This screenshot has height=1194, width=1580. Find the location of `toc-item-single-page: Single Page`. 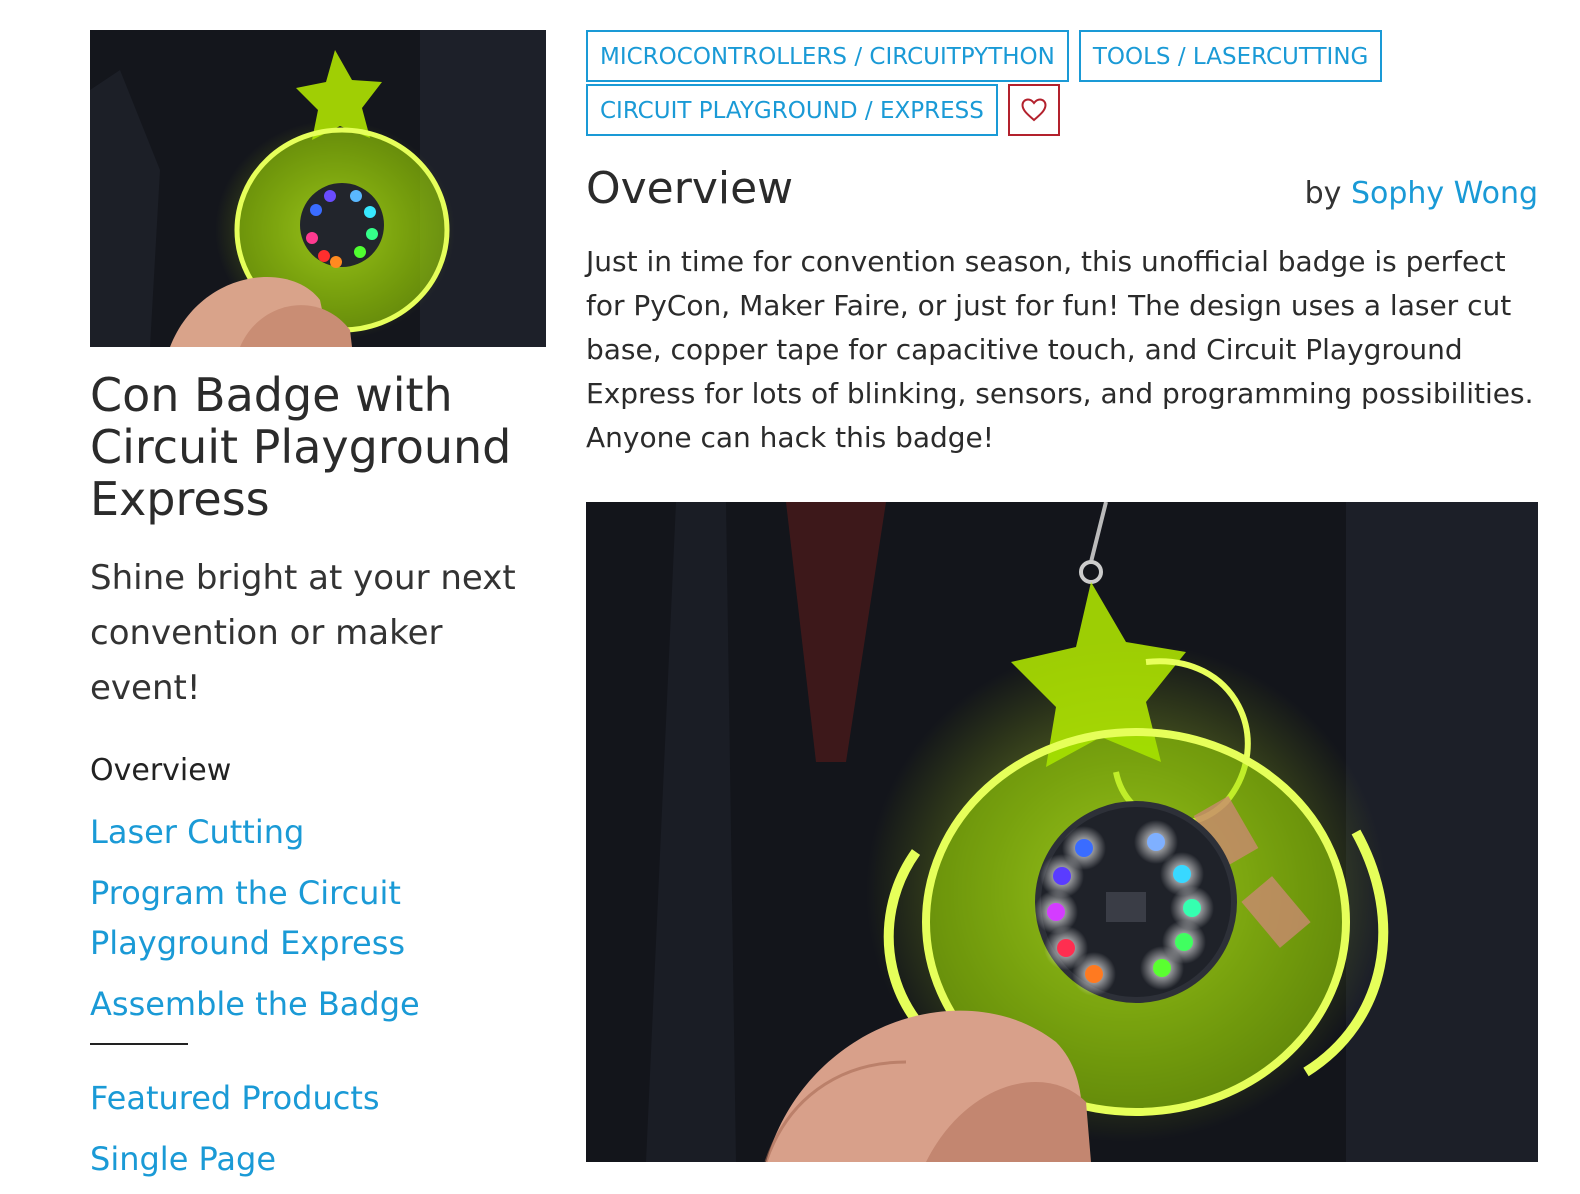

toc-item-single-page: Single Page is located at coordinates (318, 1159).